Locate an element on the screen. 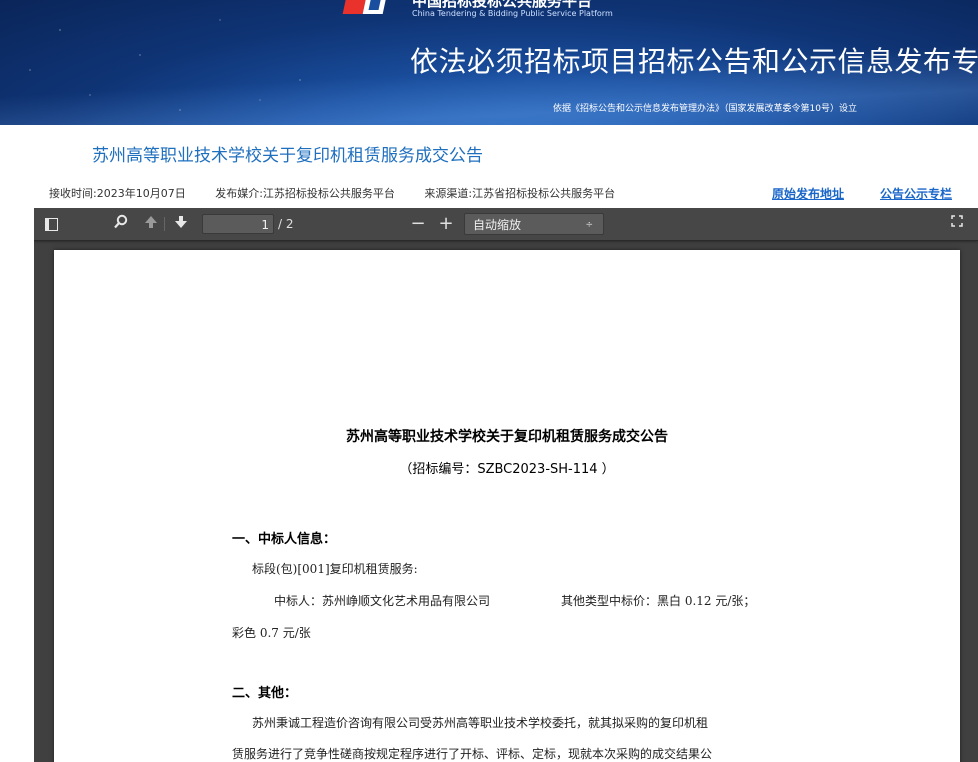 The width and height of the screenshot is (978, 762). platform-logo-icon is located at coordinates (365, 9).